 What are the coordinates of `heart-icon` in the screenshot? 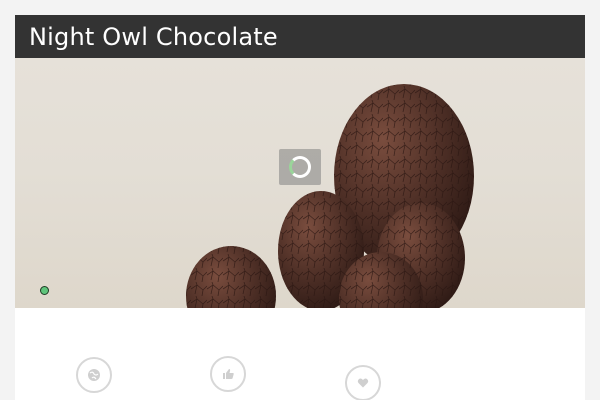 It's located at (363, 382).